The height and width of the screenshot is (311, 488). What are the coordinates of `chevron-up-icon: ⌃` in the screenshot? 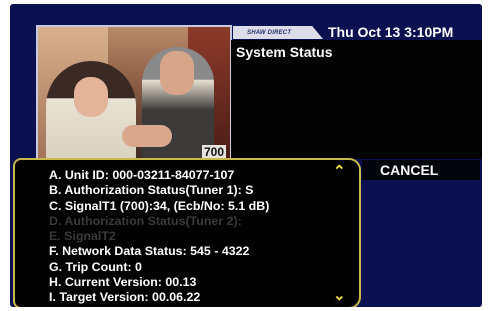 It's located at (339, 171).